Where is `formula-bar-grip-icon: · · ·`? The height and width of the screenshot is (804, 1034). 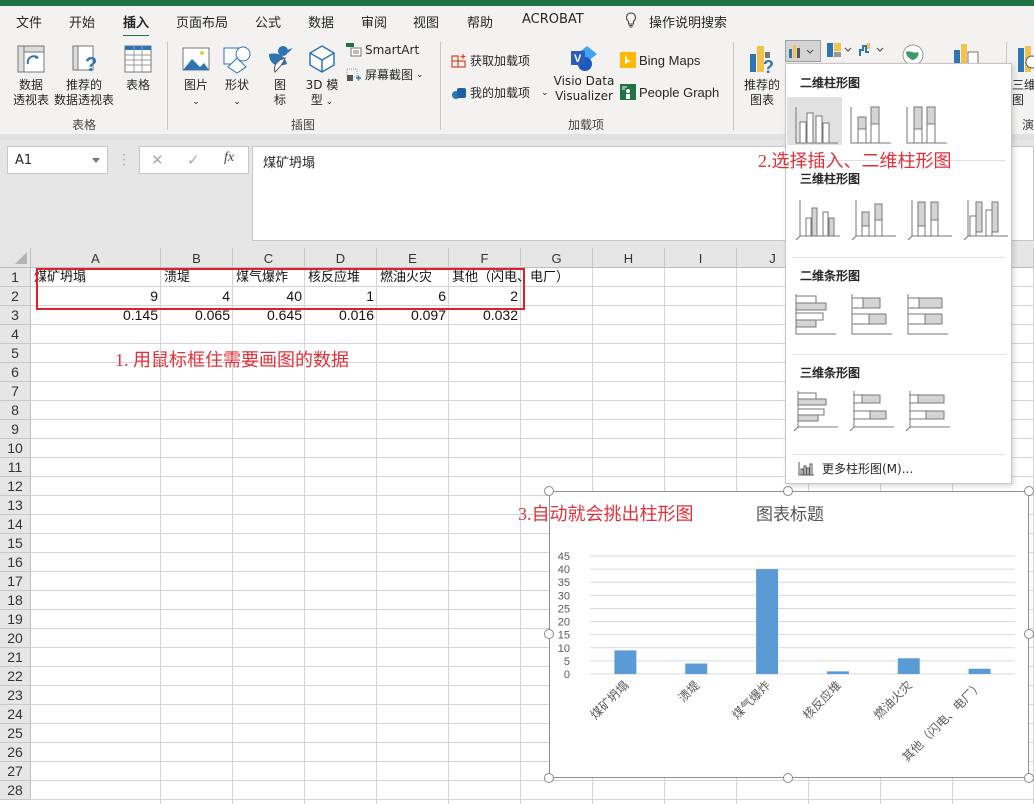 formula-bar-grip-icon: · · · is located at coordinates (124, 160).